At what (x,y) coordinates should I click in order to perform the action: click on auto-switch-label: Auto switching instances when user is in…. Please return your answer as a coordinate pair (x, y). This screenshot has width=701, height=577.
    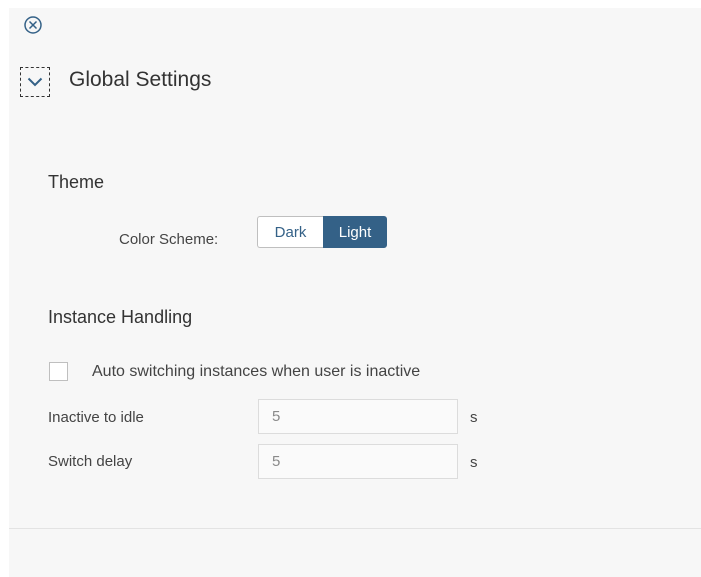
    Looking at the image, I should click on (256, 371).